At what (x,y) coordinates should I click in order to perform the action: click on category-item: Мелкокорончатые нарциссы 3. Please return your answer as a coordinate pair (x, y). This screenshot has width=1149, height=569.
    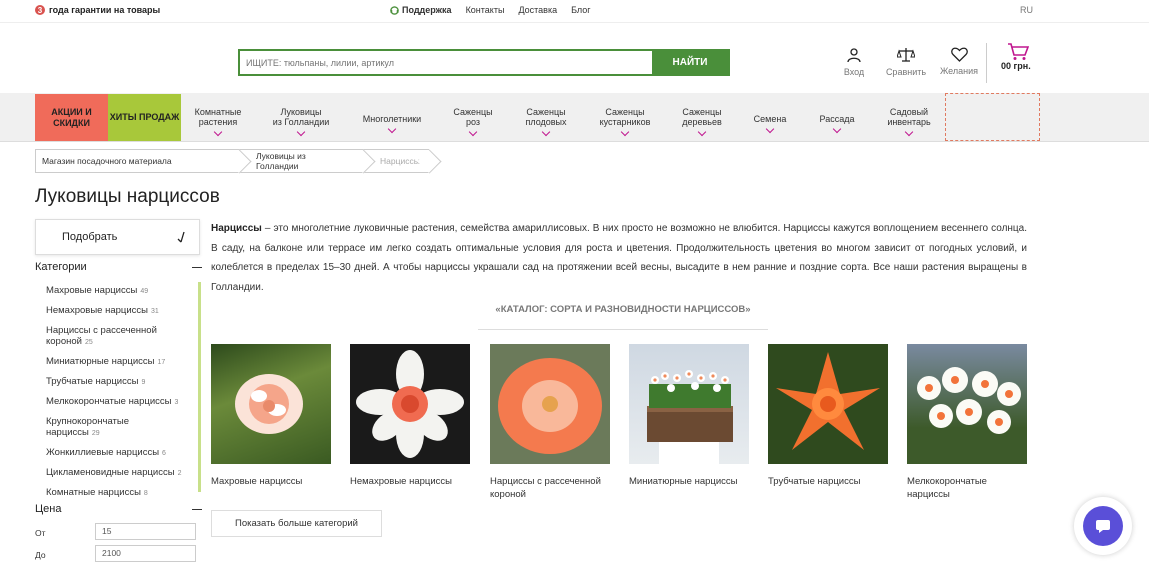
    Looking at the image, I should click on (121, 402).